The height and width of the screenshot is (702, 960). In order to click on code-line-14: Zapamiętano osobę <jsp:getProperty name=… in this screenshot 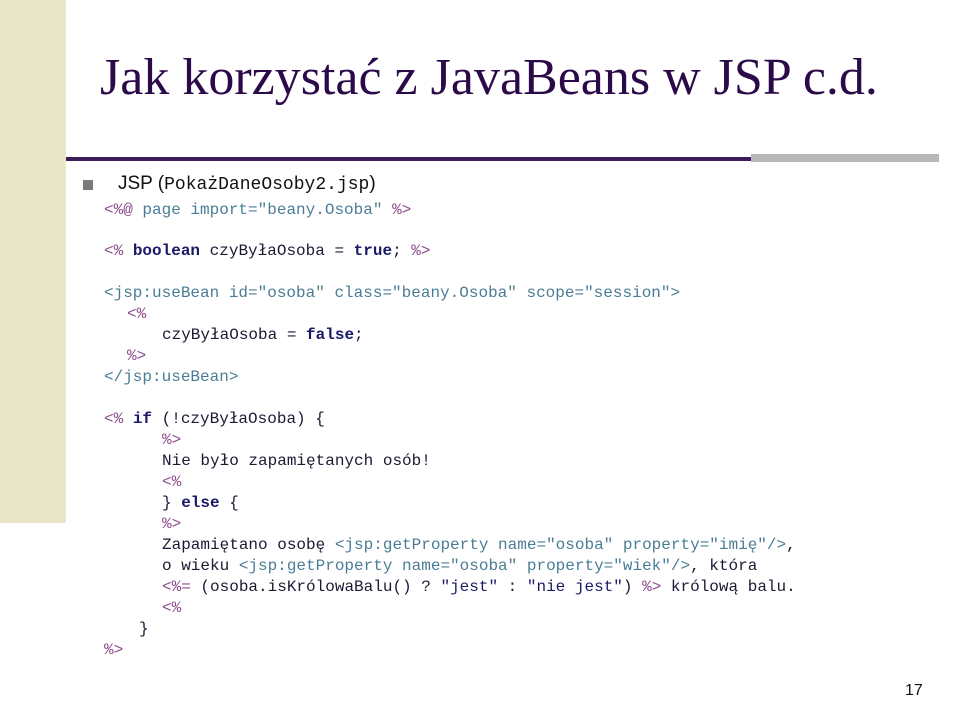, I will do `click(479, 545)`.